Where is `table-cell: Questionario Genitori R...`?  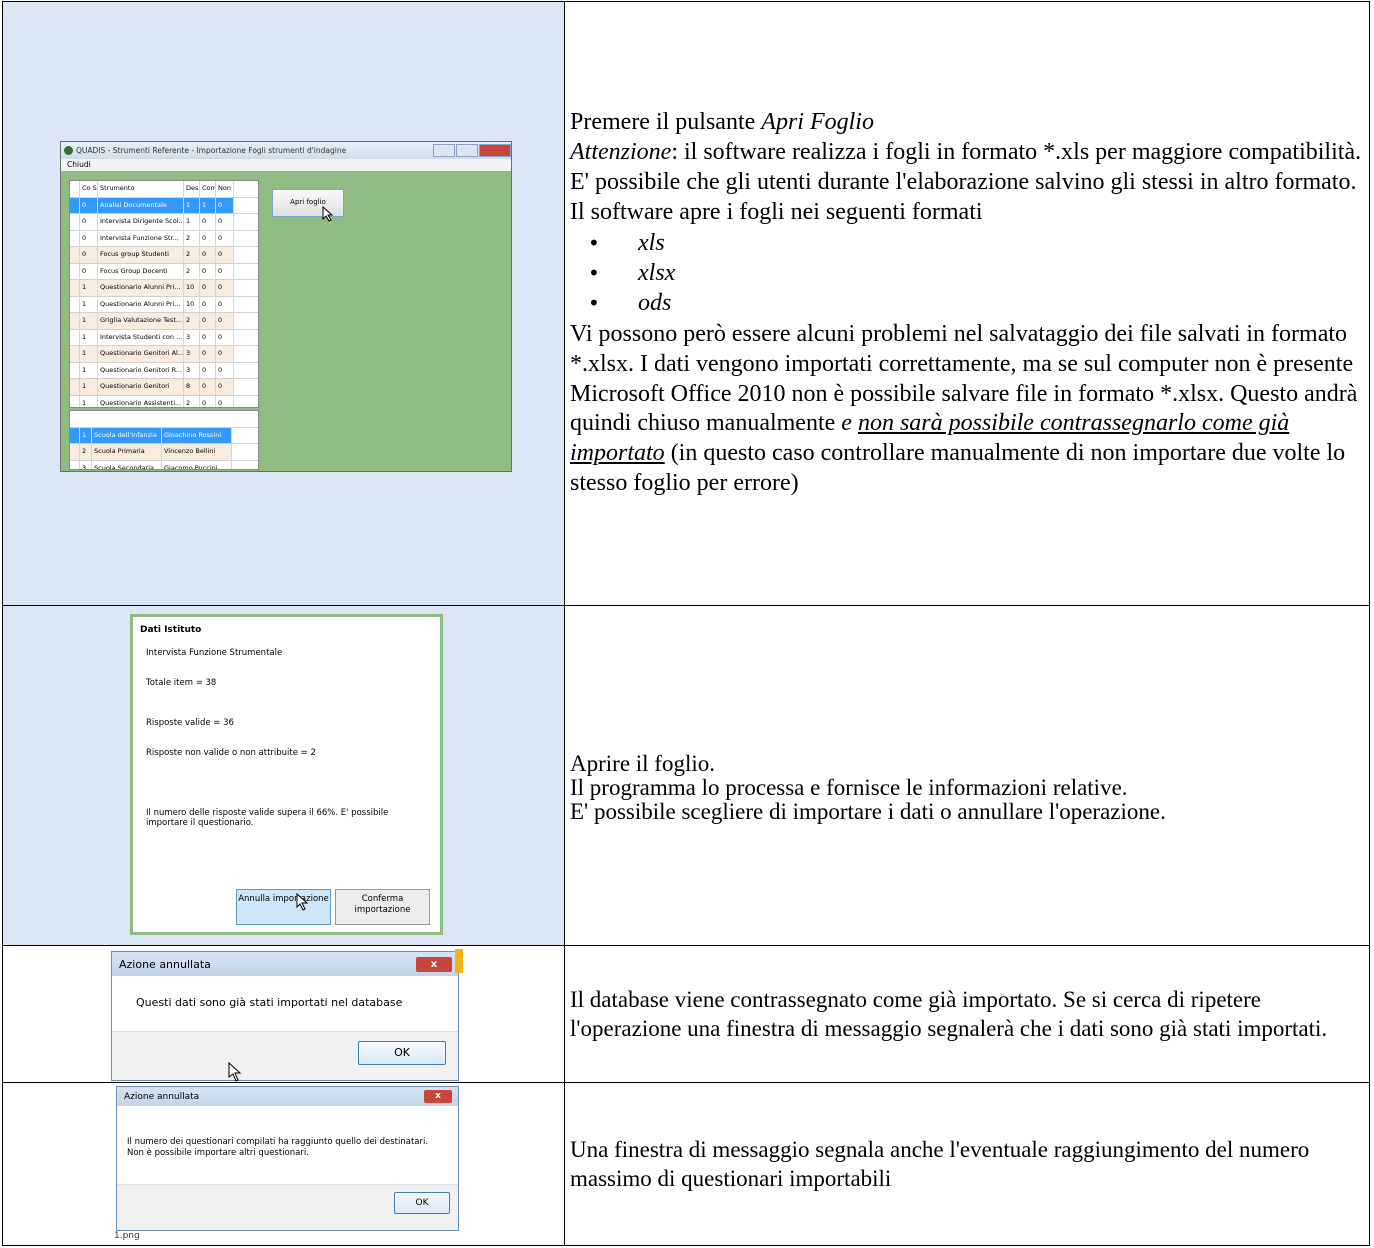
table-cell: Questionario Genitori R... is located at coordinates (141, 370).